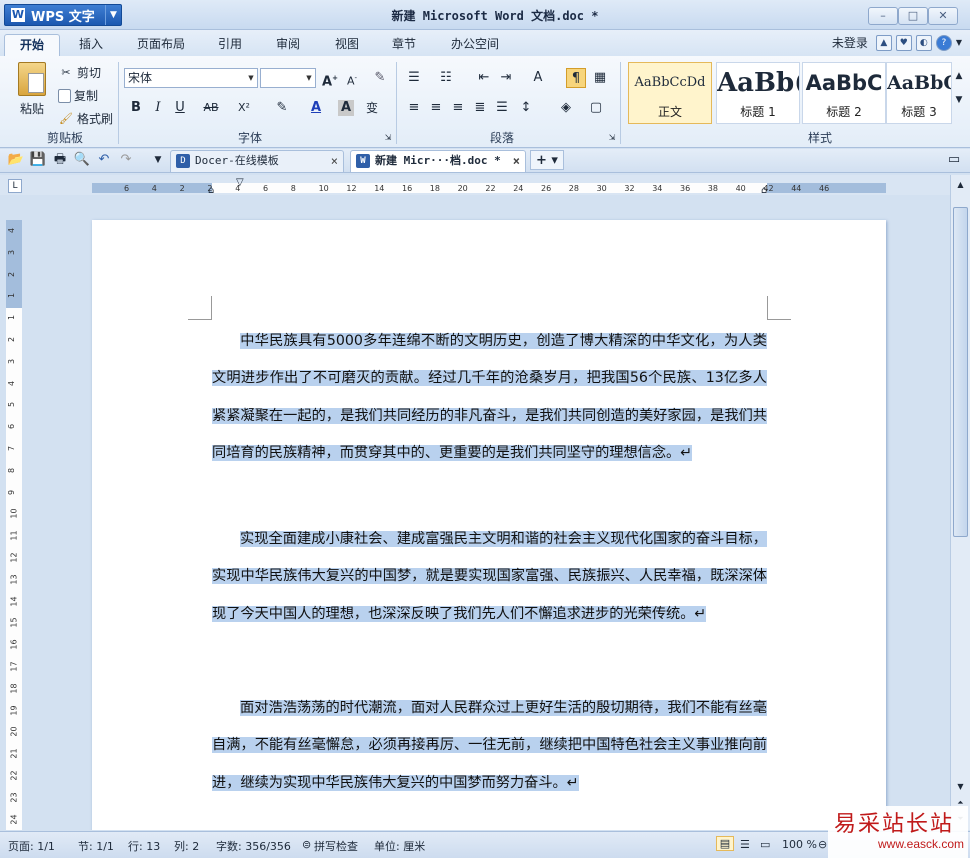  What do you see at coordinates (844, 93) in the screenshot?
I see `style-heading-2: AaBbC 标题 2` at bounding box center [844, 93].